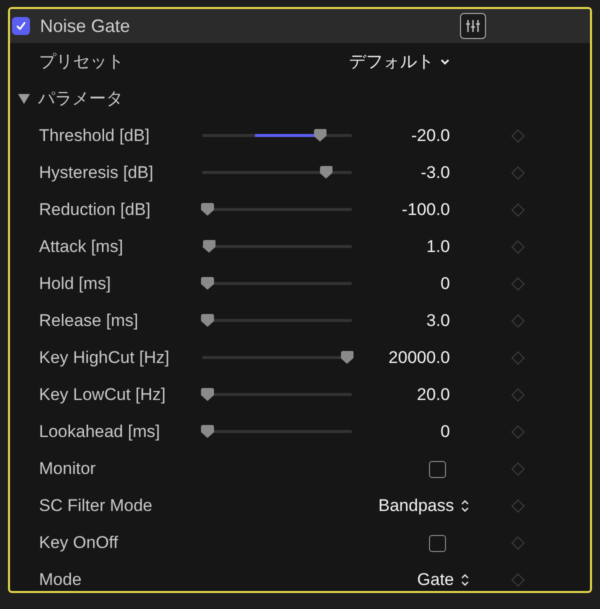 This screenshot has height=609, width=600. I want to click on sliders-icon, so click(473, 26).